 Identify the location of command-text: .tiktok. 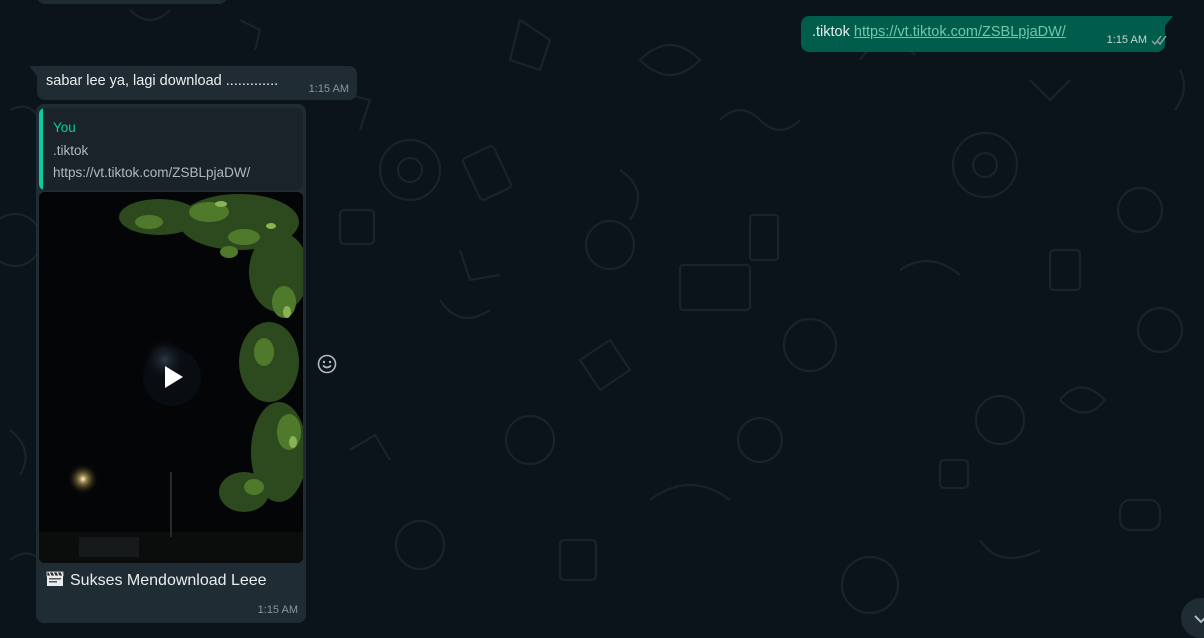
(831, 32).